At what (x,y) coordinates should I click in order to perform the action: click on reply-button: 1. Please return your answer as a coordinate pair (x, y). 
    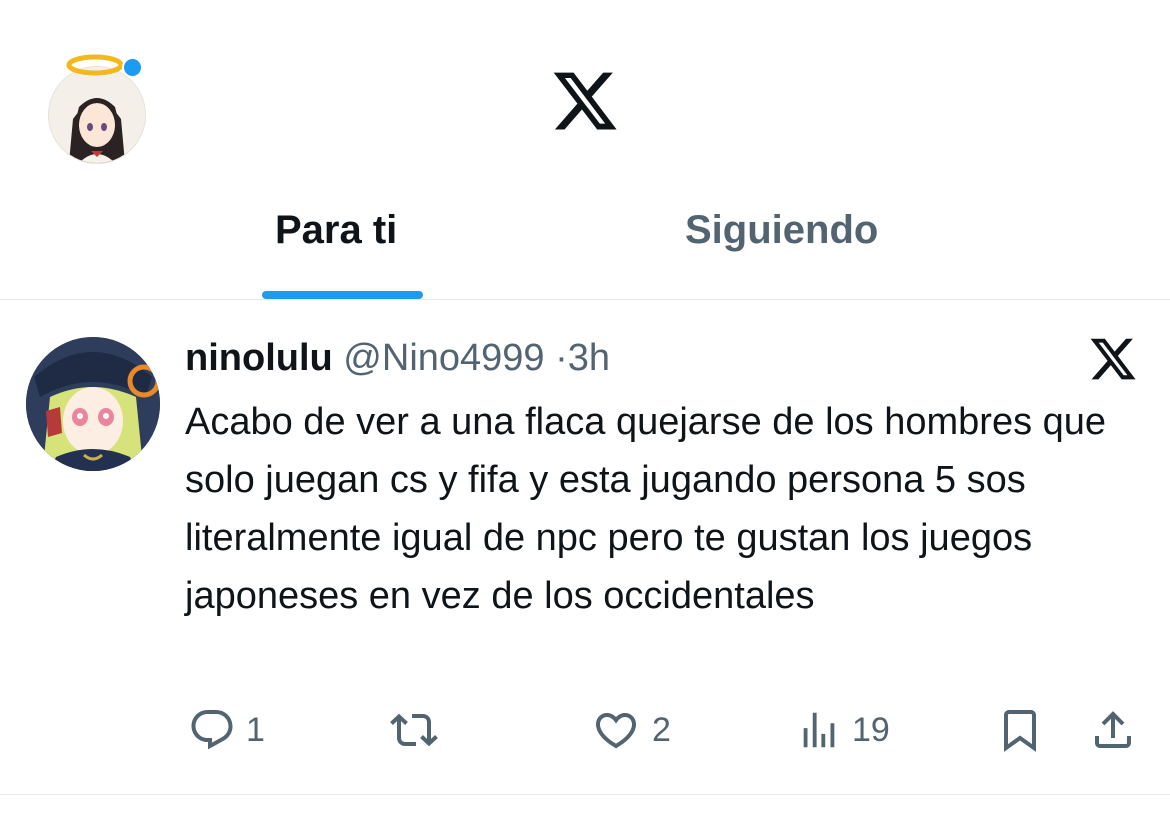
    Looking at the image, I should click on (226, 730).